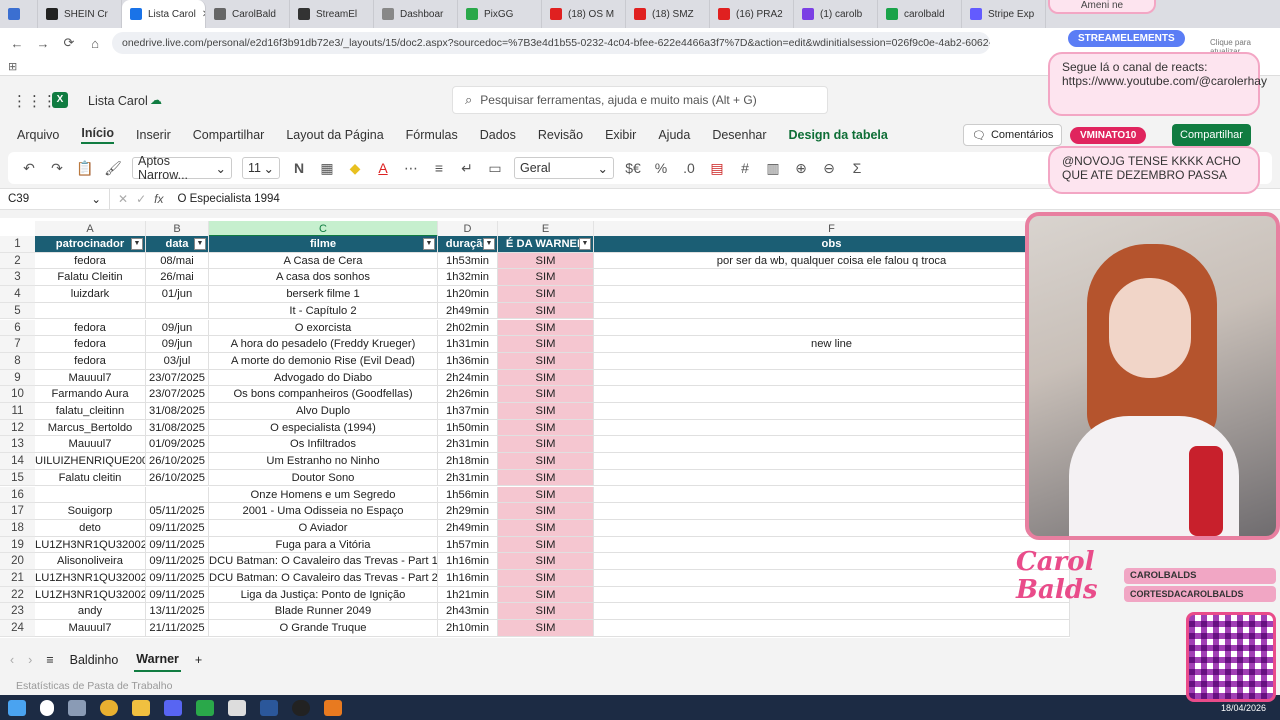  What do you see at coordinates (177, 445) in the screenshot?
I see `table-cell: 01/09/2025` at bounding box center [177, 445].